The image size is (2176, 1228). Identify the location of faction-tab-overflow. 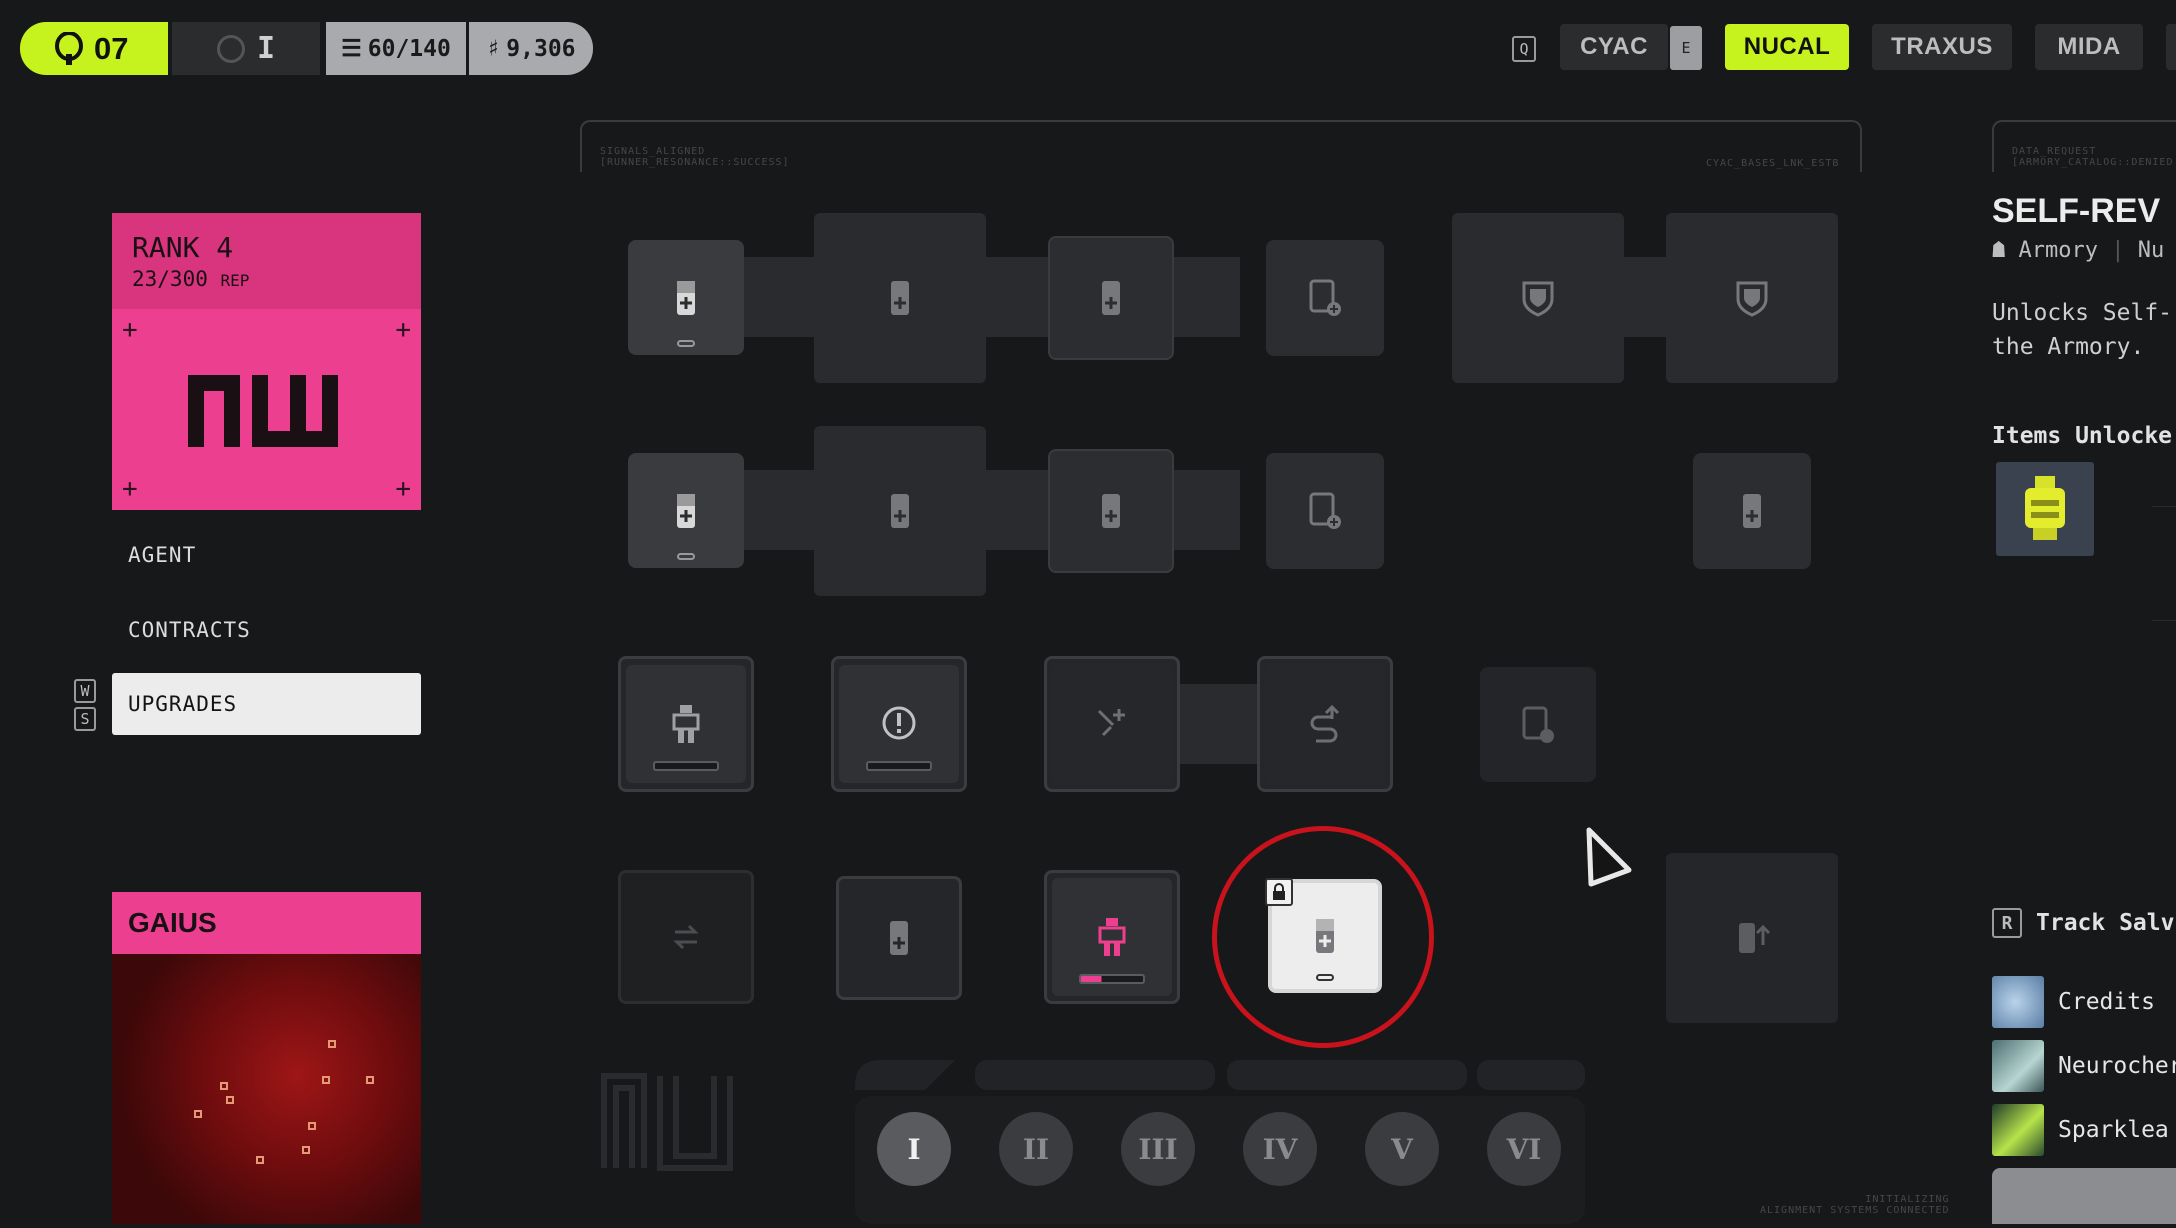
(2171, 47).